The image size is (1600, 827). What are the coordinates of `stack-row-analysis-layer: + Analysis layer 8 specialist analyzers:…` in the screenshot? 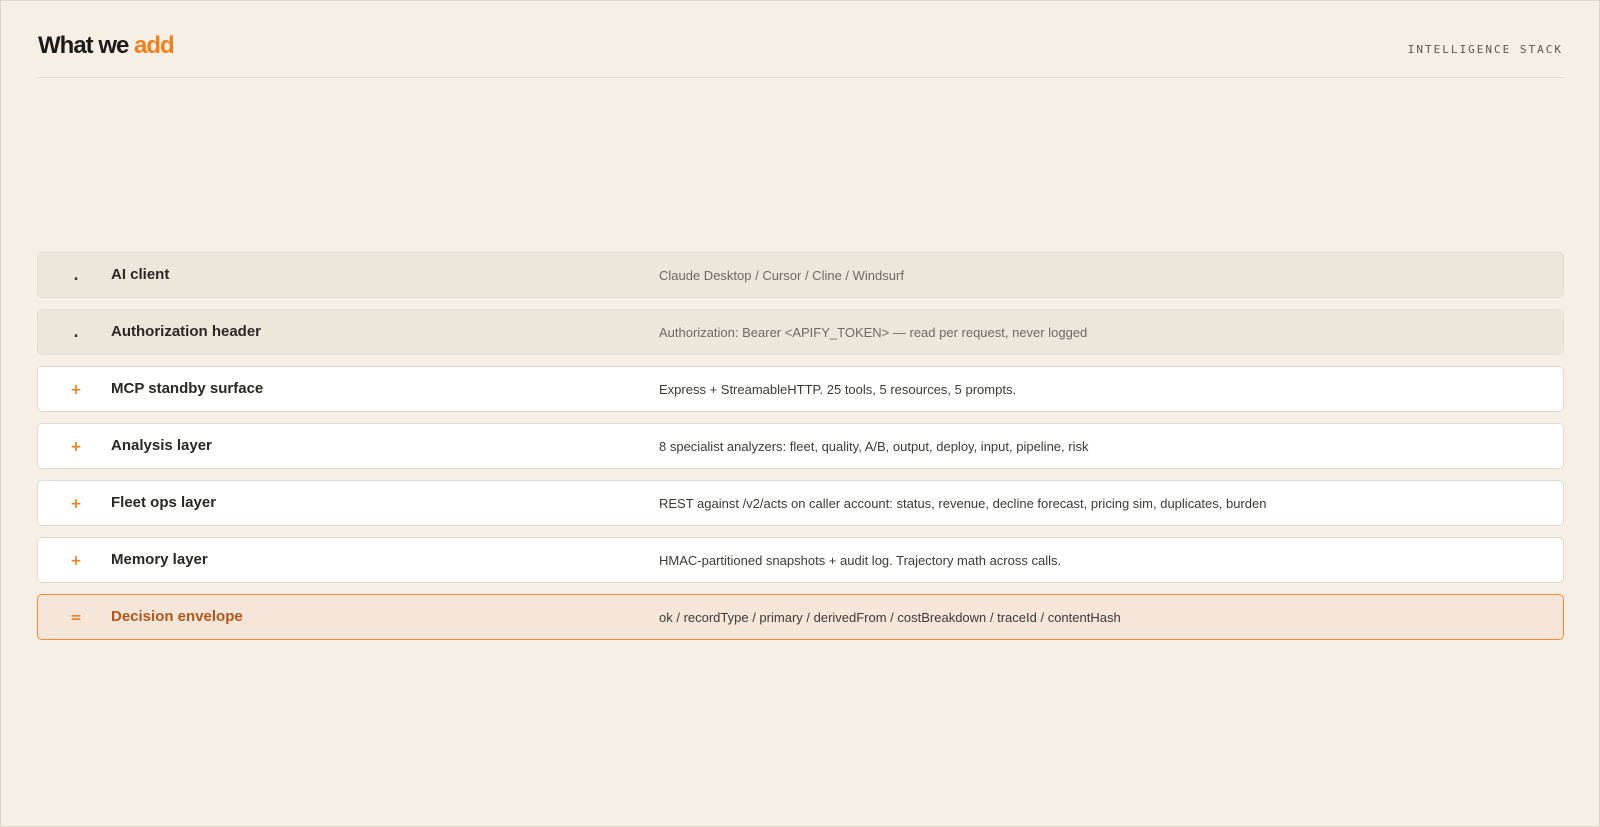 It's located at (800, 446).